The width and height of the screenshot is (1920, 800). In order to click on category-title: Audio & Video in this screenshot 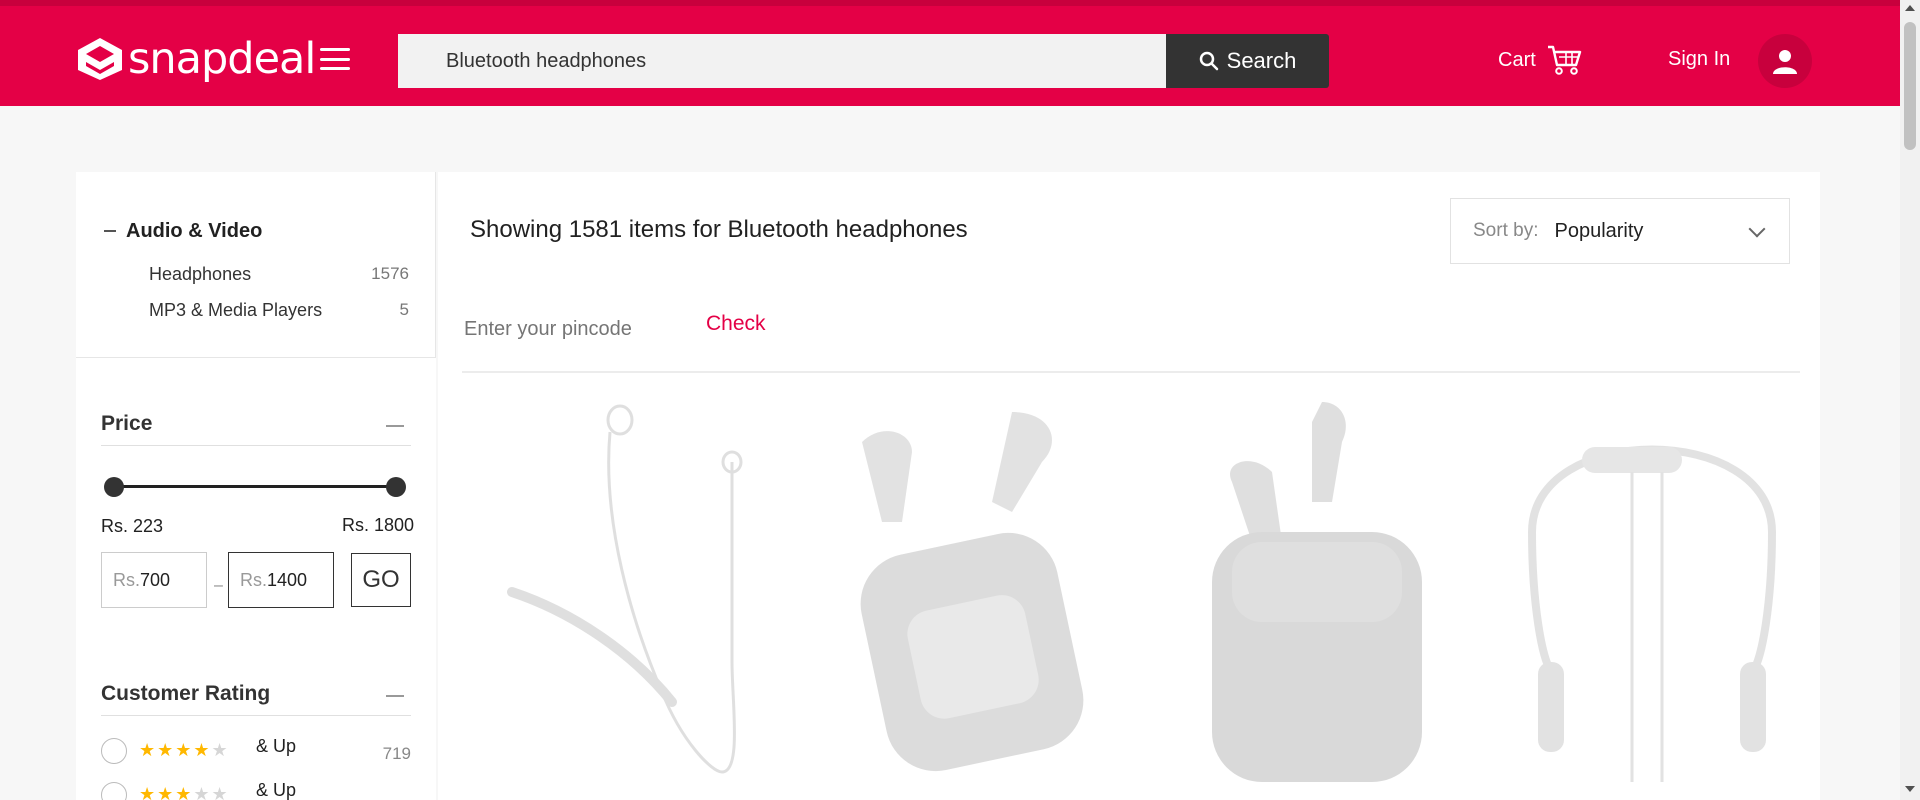, I will do `click(194, 231)`.